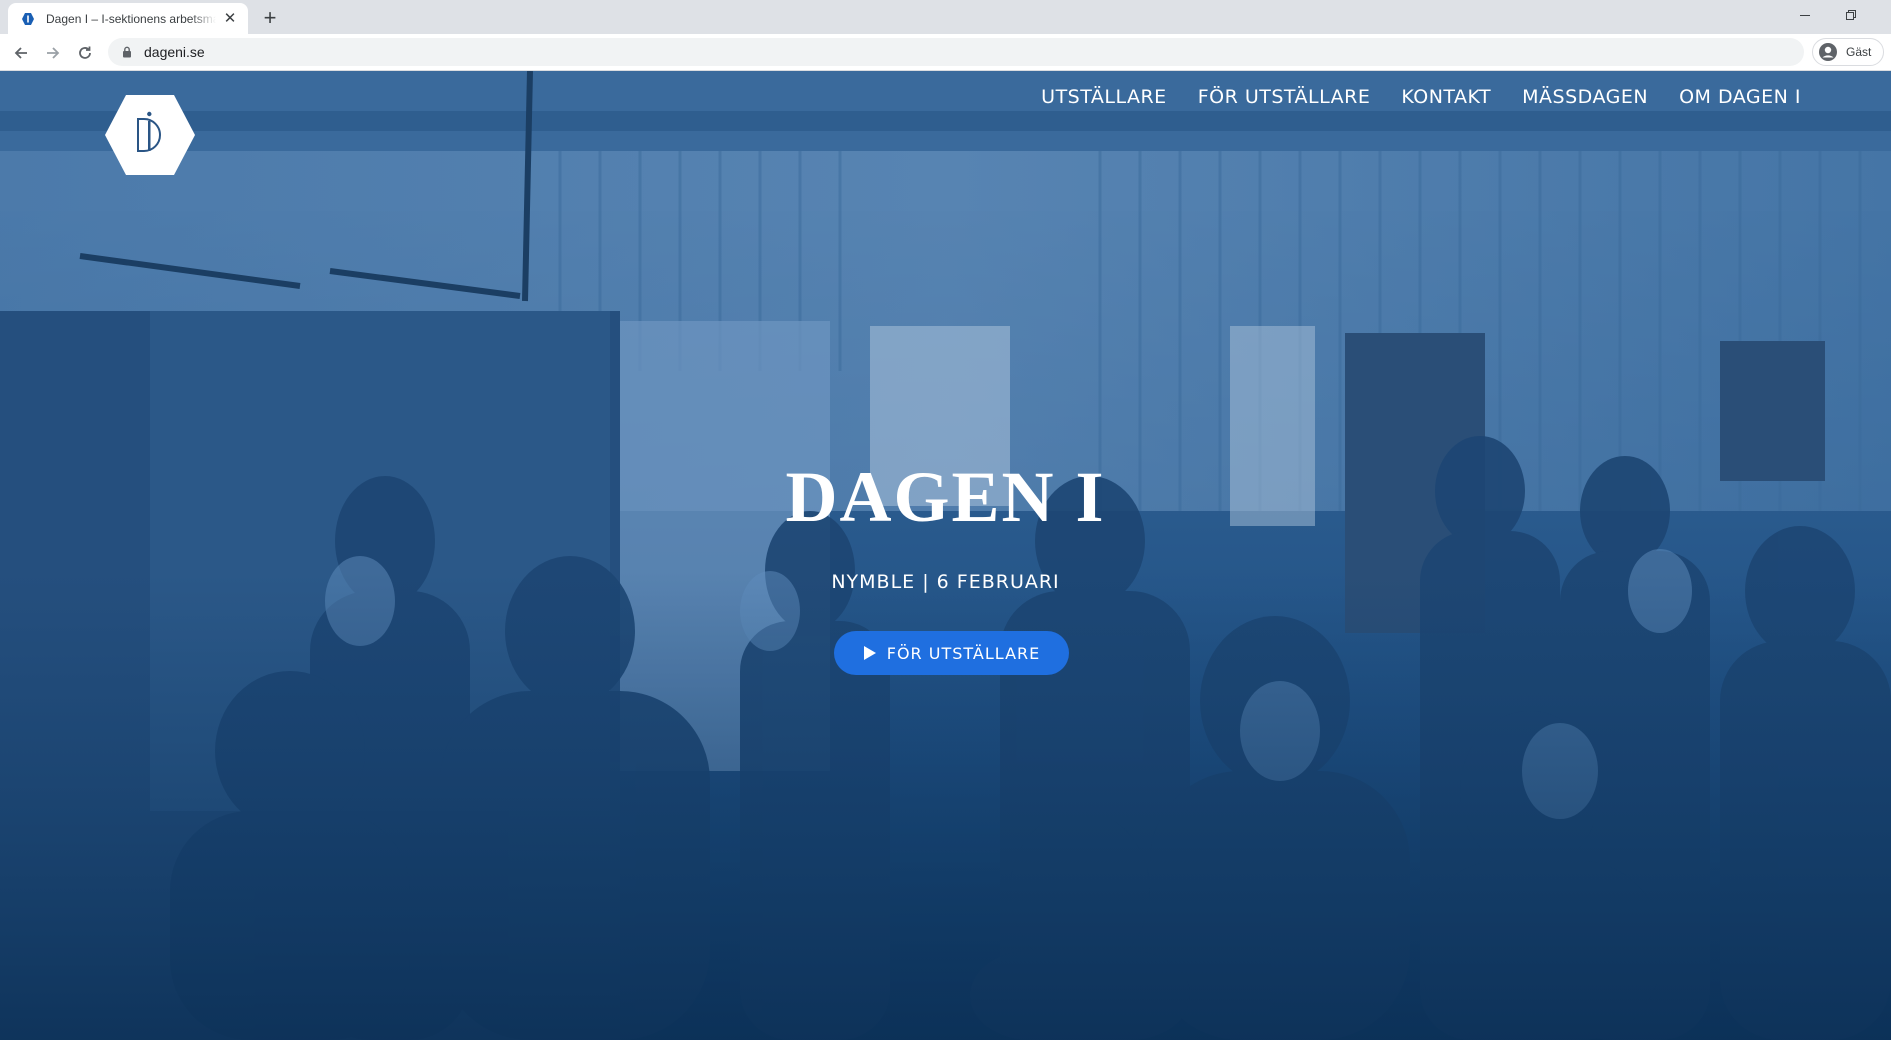 This screenshot has width=1891, height=1040. Describe the element at coordinates (85, 53) in the screenshot. I see `reload-icon` at that location.